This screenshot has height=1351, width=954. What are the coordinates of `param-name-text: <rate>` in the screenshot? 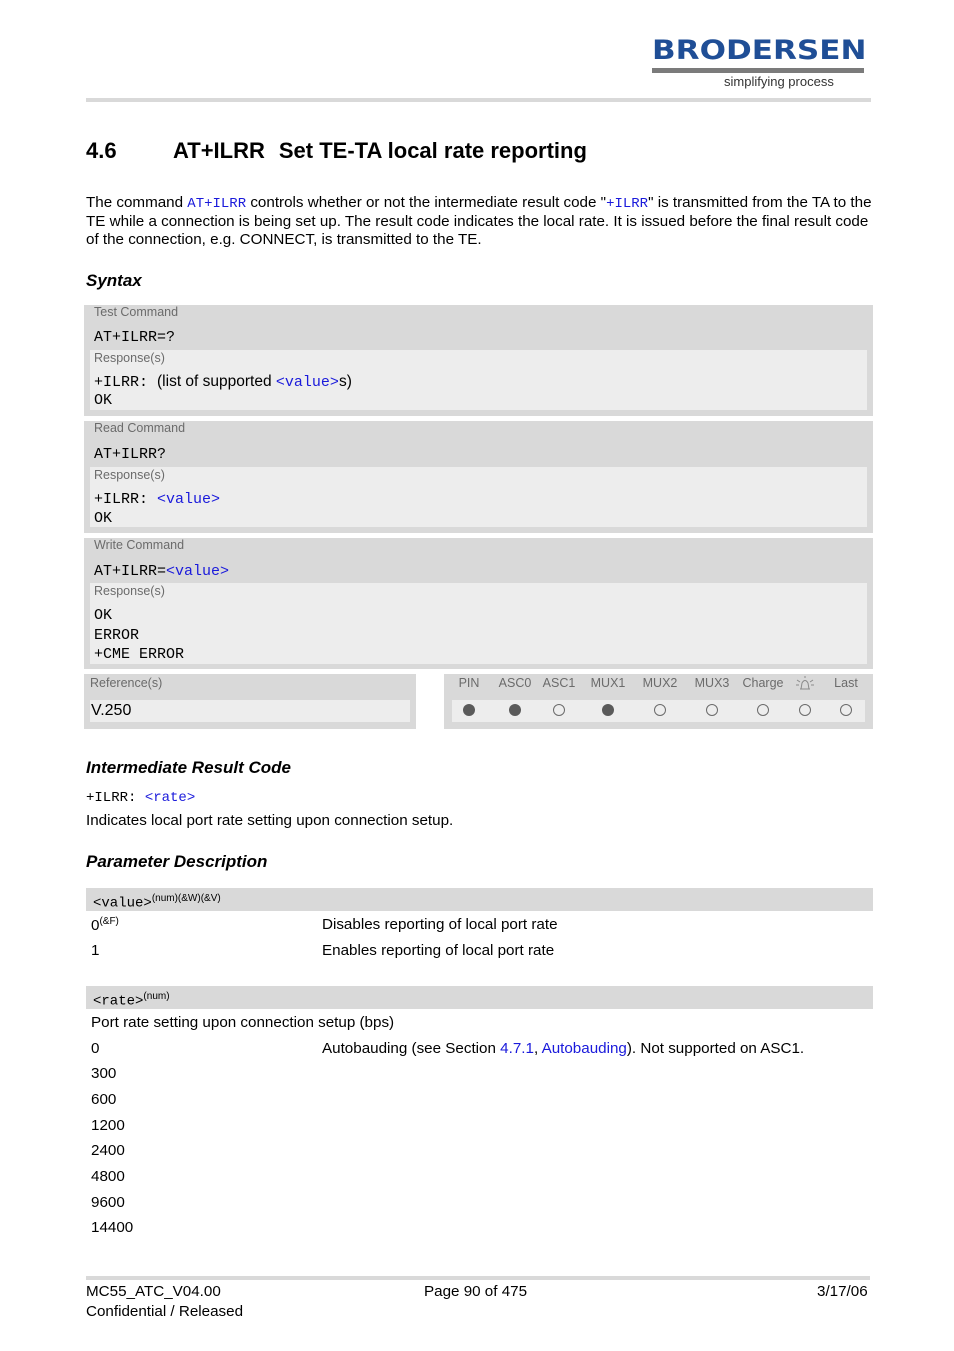 It's located at (118, 1001).